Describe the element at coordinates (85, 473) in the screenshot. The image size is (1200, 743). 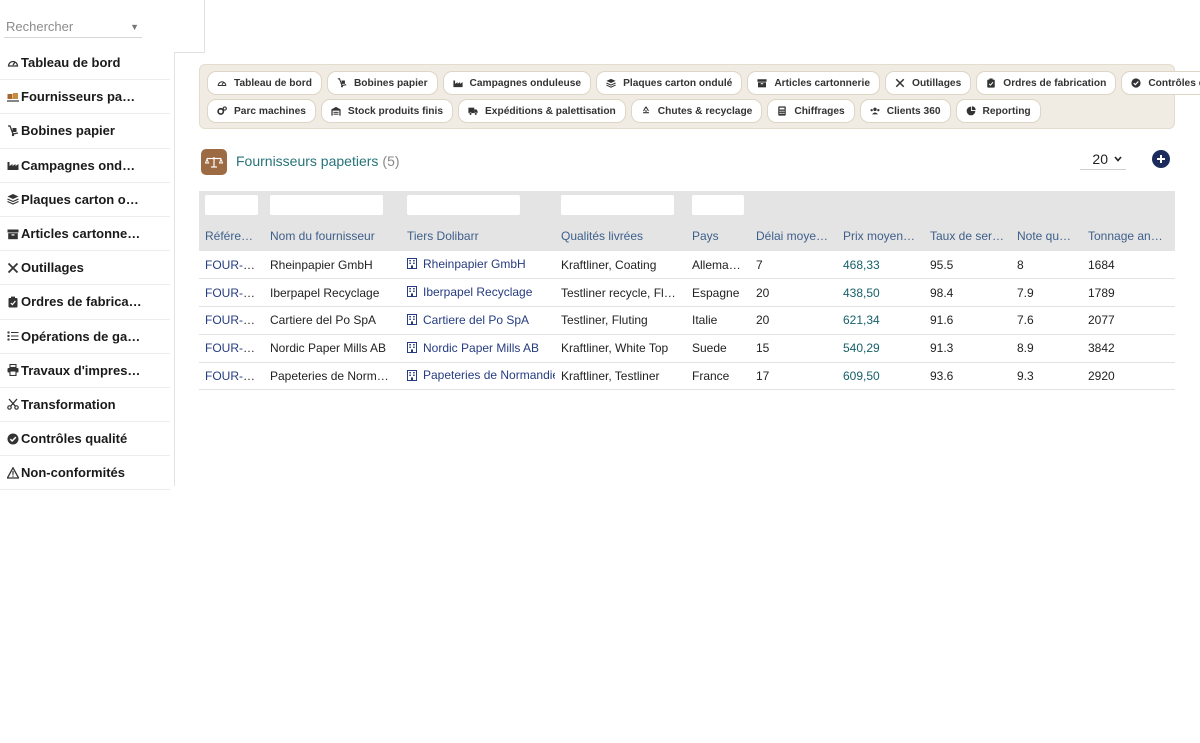
I see `menu-item-non-conformites: Non-conformités` at that location.